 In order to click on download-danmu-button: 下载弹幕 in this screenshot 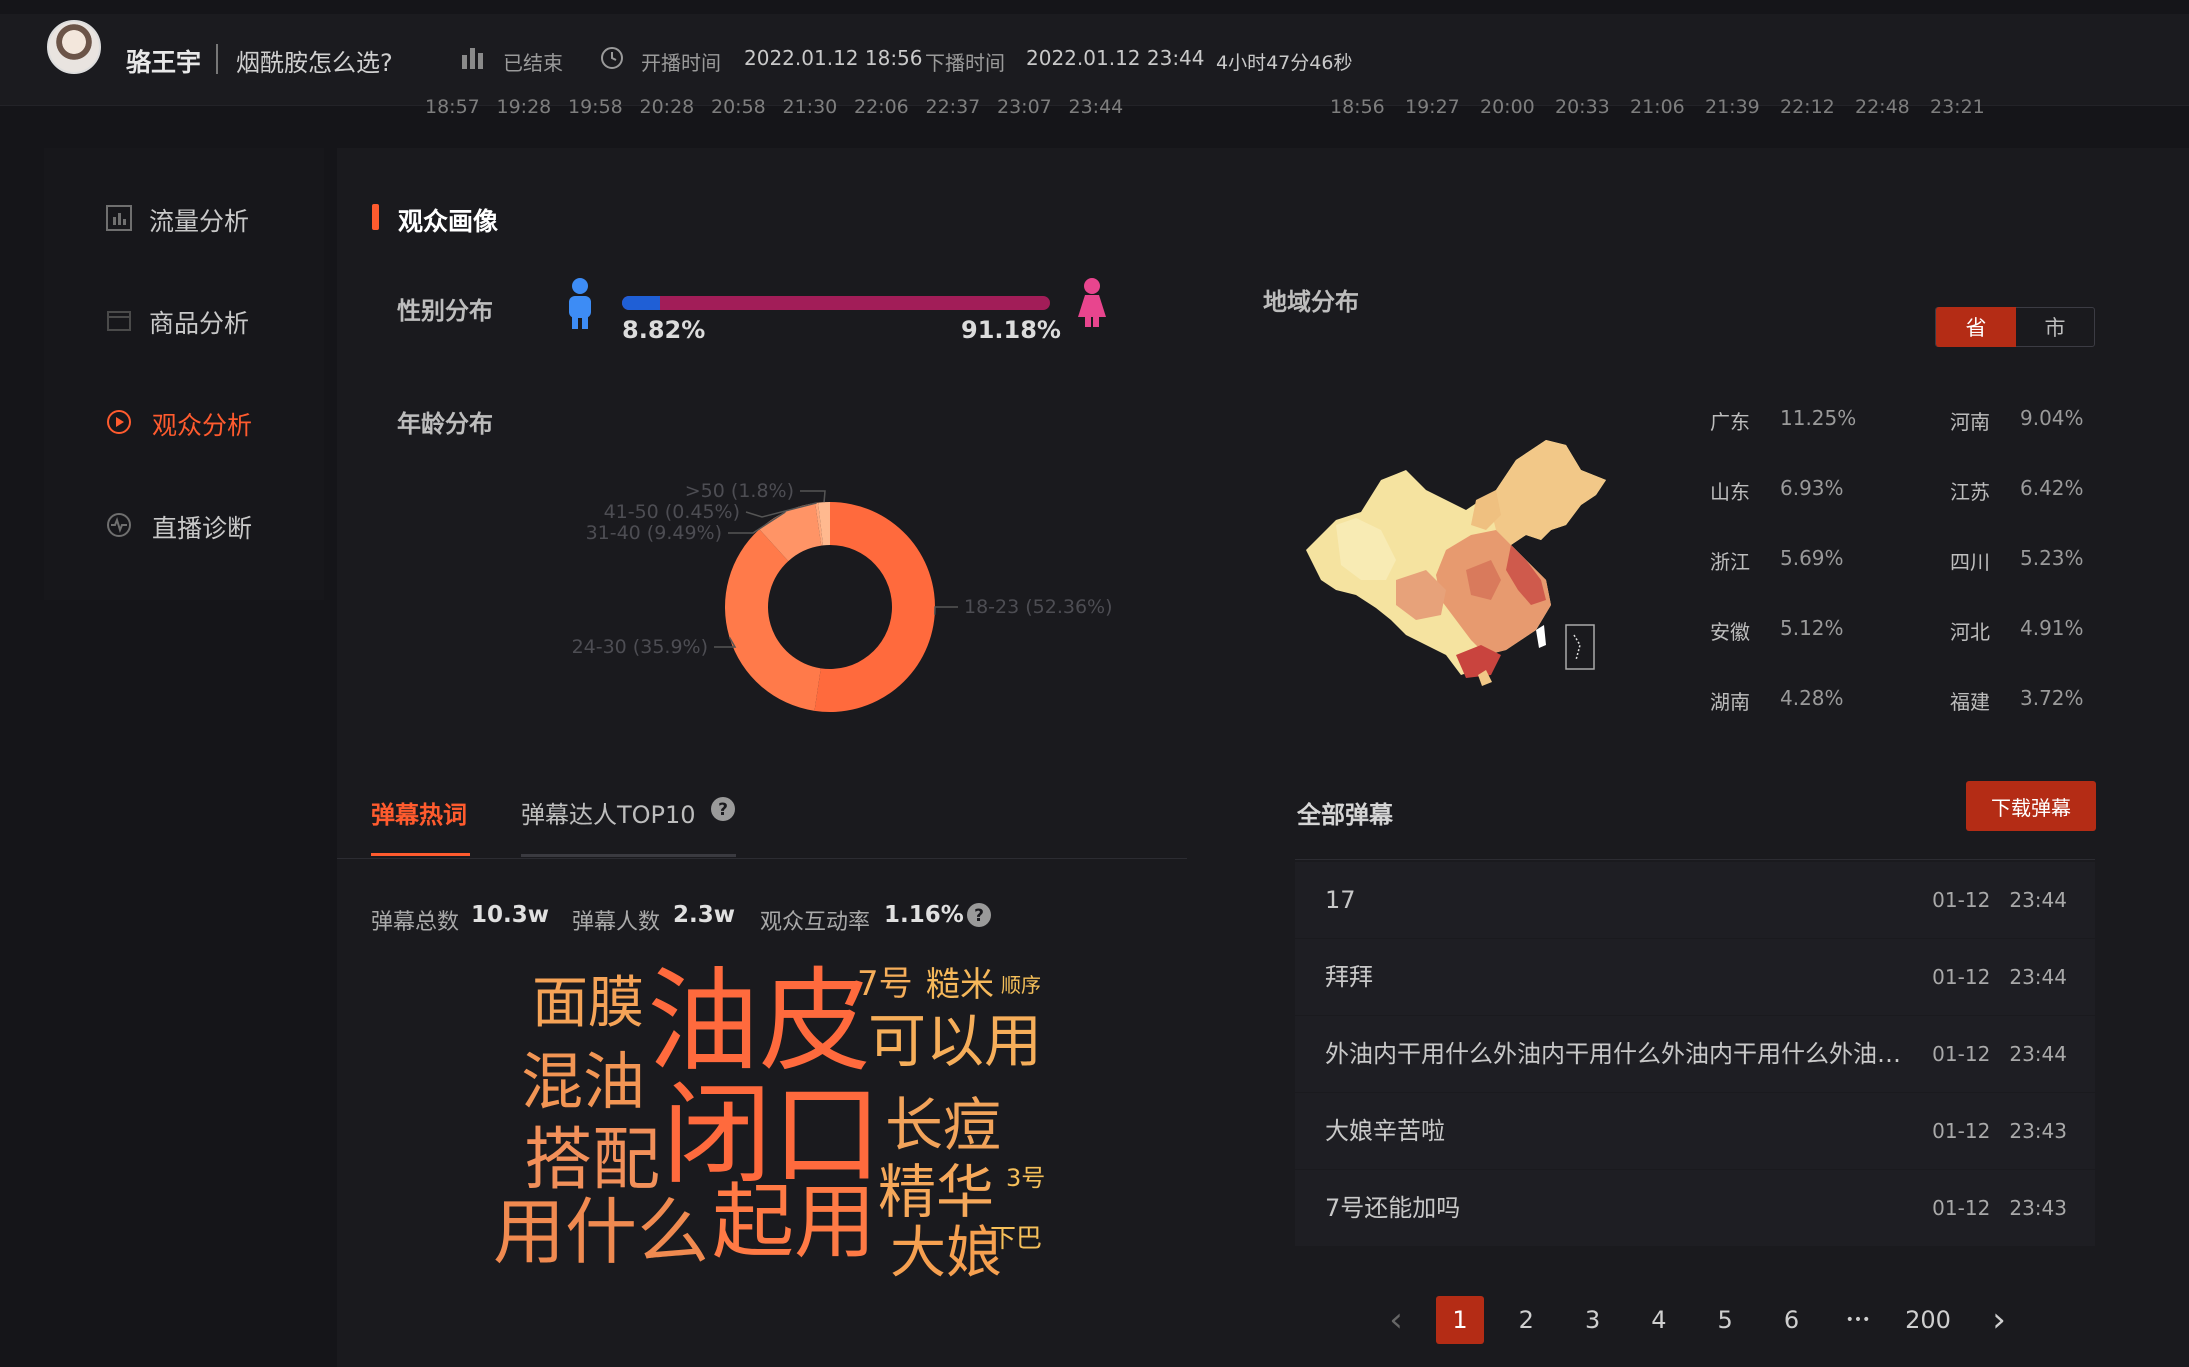, I will do `click(2031, 806)`.